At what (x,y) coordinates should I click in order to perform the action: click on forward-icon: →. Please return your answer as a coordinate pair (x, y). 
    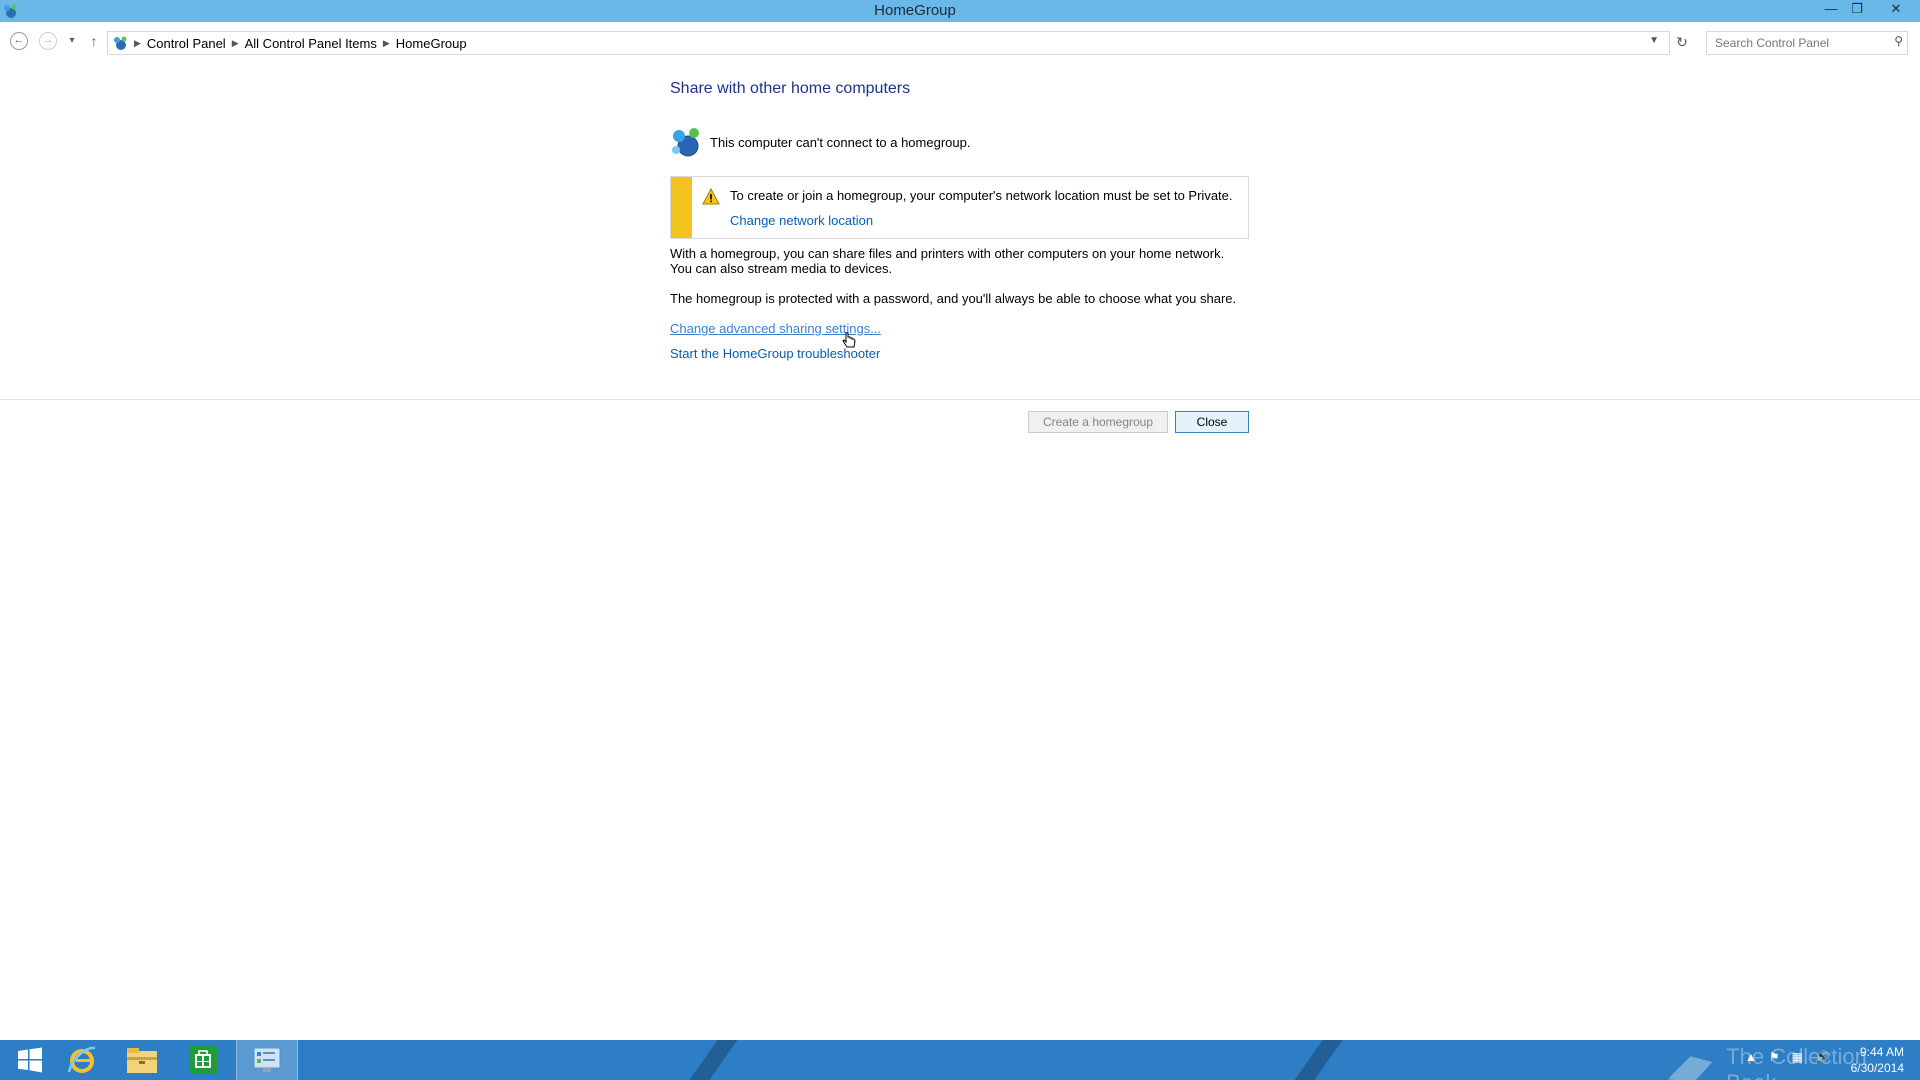
    Looking at the image, I should click on (48, 40).